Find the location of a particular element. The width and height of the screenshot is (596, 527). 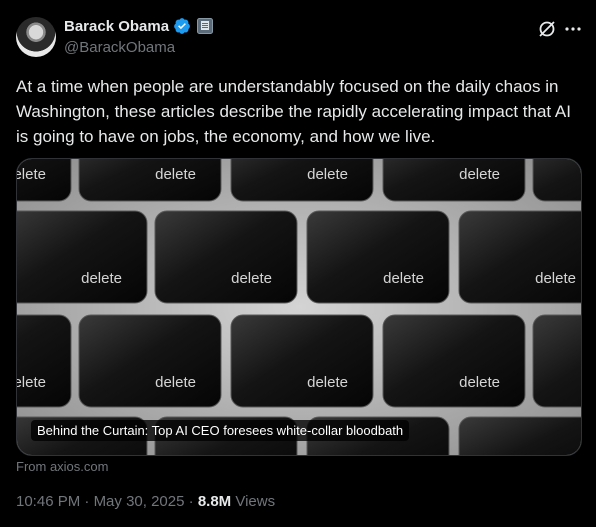

author-name: Barack Obama is located at coordinates (116, 26).